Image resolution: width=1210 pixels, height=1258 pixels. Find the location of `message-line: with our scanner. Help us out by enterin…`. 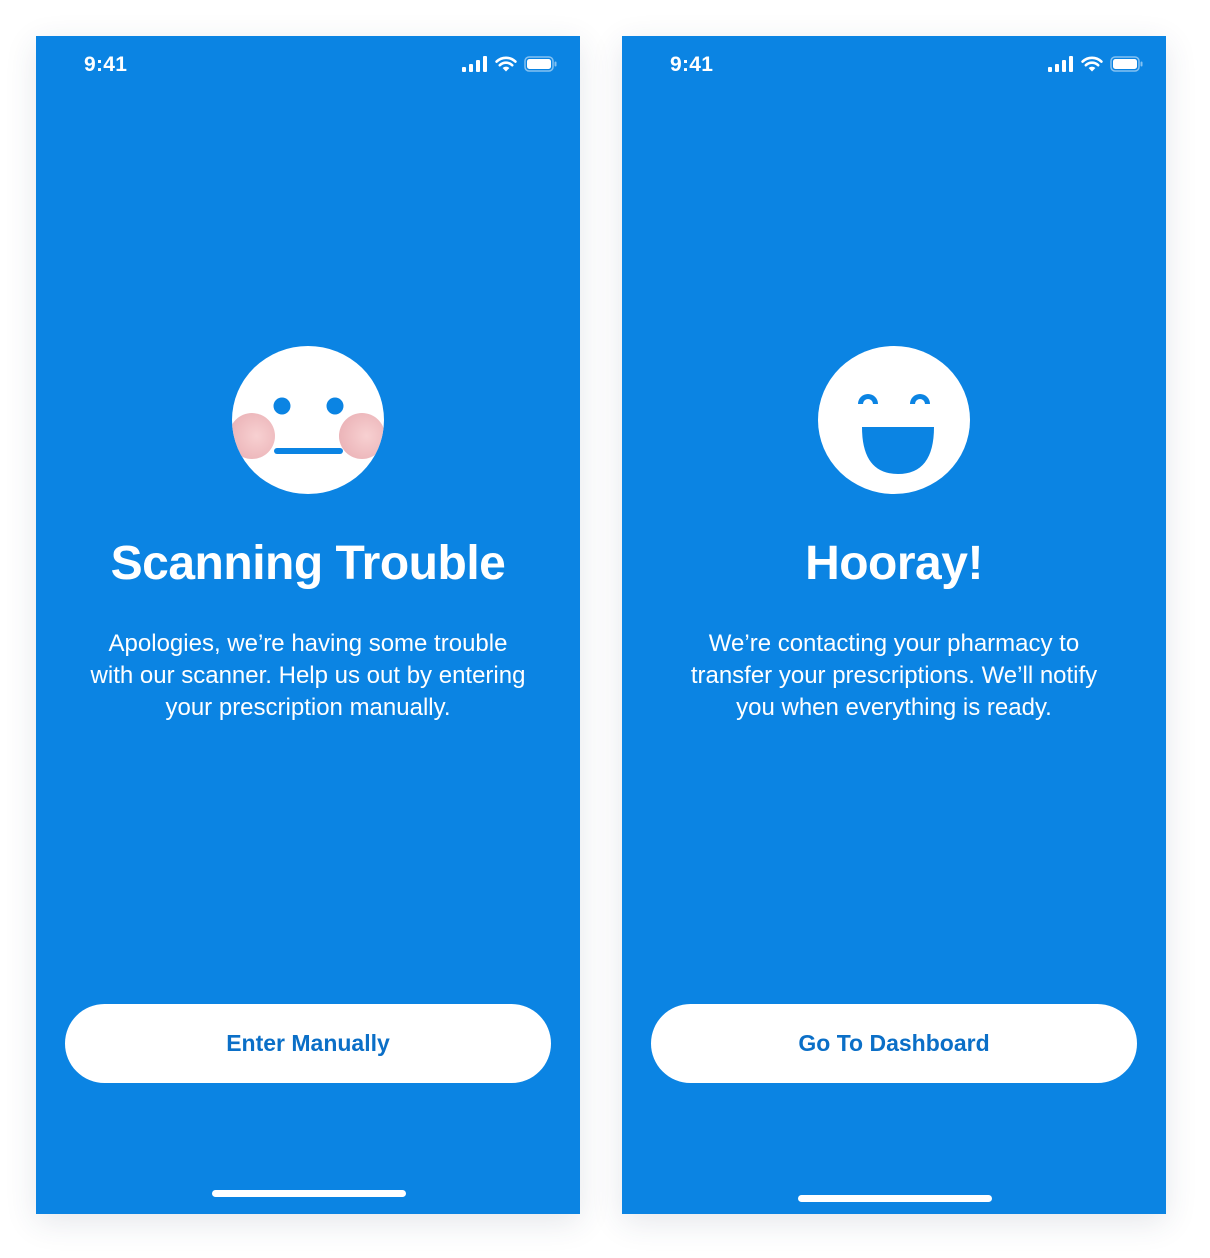

message-line: with our scanner. Help us out by enterin… is located at coordinates (308, 675).